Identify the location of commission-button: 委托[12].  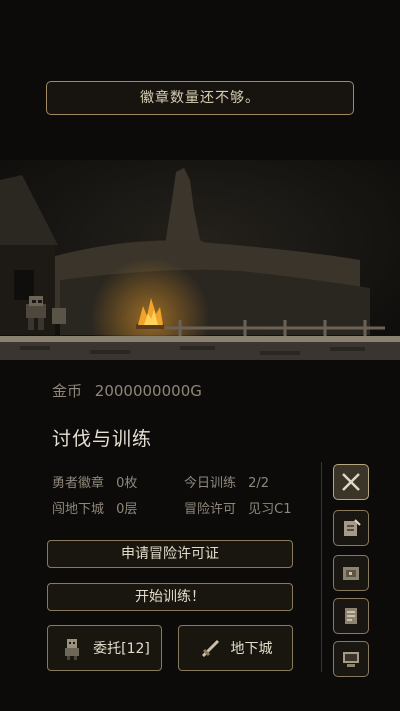
(104, 648).